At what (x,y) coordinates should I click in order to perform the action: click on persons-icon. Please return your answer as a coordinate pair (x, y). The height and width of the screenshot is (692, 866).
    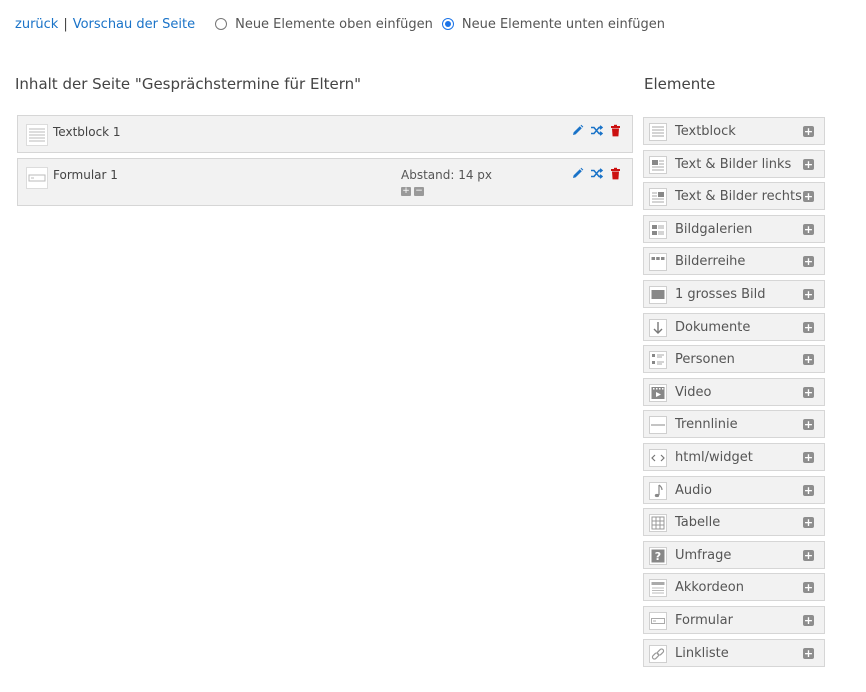
    Looking at the image, I should click on (658, 360).